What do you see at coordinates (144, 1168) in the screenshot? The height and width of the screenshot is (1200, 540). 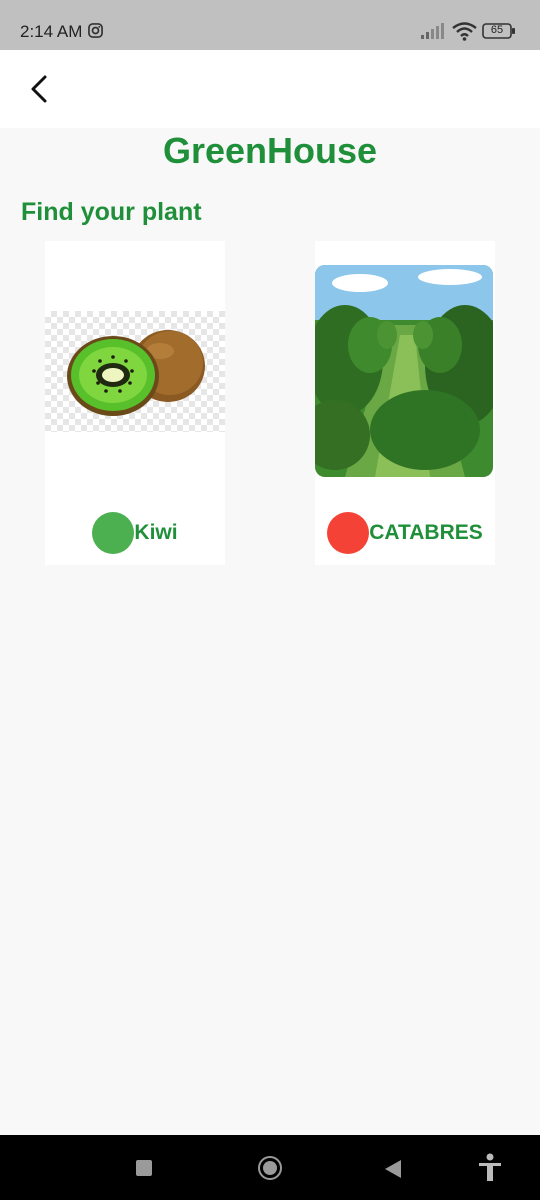 I see `recents-icon` at bounding box center [144, 1168].